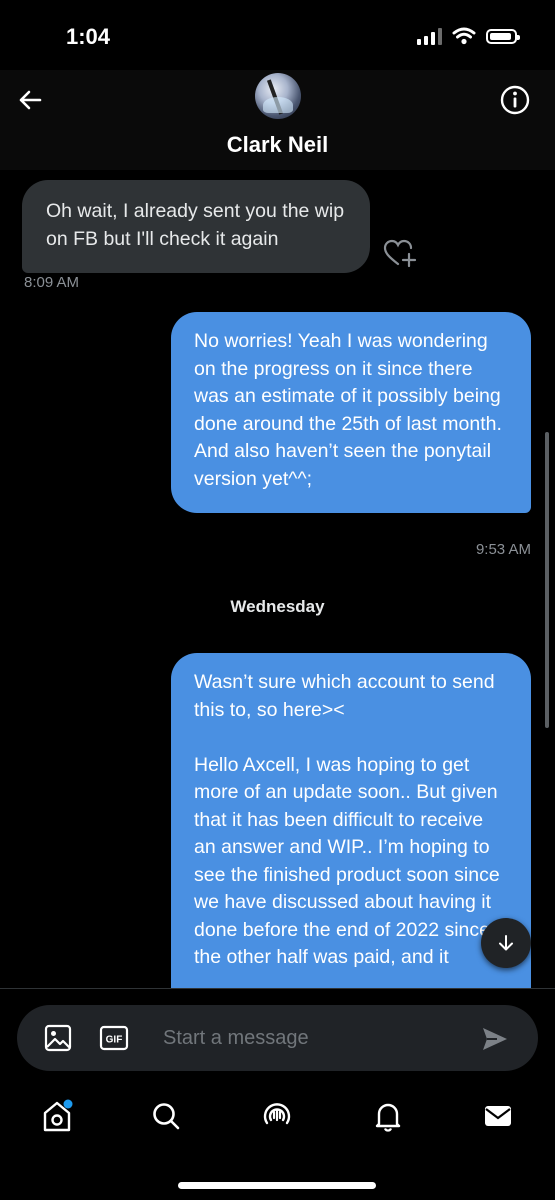 This screenshot has height=1200, width=555. Describe the element at coordinates (277, 120) in the screenshot. I see `conversation-header: Clark Neil` at that location.